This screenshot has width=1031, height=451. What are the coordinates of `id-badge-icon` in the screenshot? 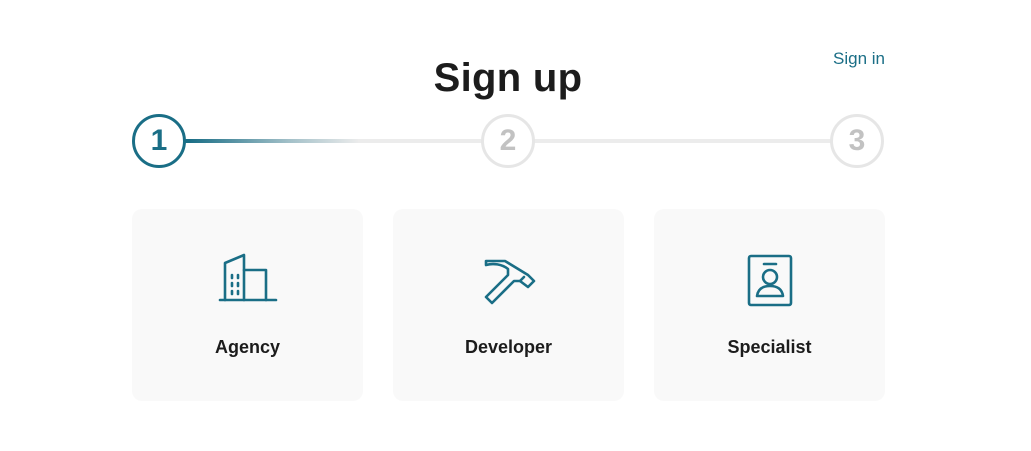 It's located at (770, 281).